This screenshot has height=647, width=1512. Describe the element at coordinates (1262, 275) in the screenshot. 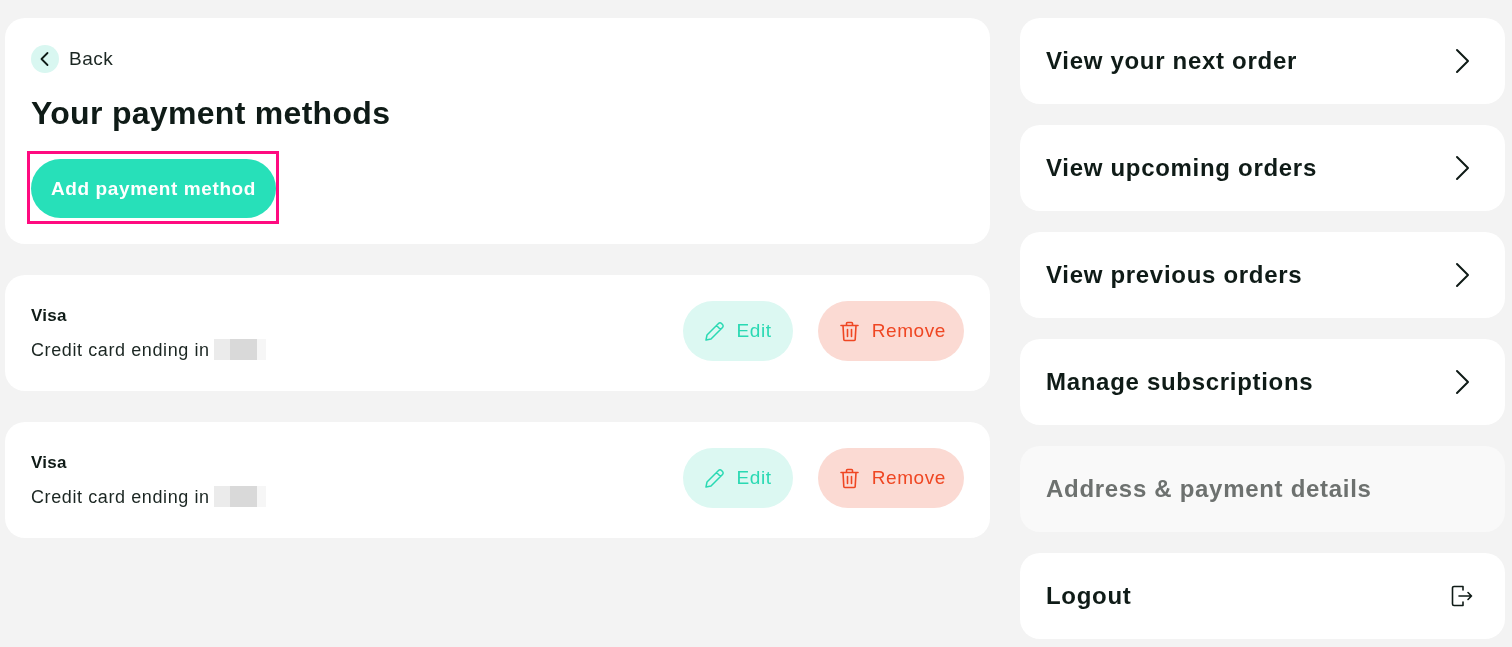

I see `nav-item: View previous orders` at that location.